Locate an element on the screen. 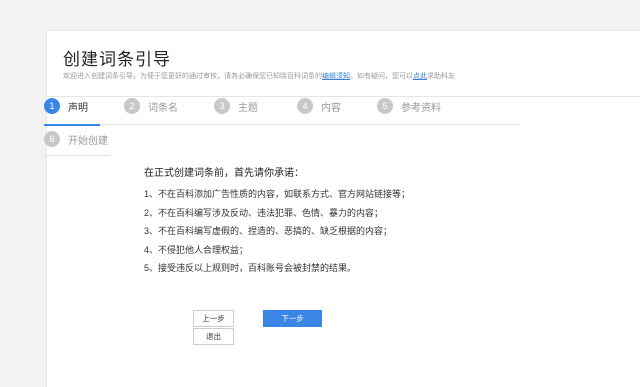 This screenshot has width=640, height=387. step-references: 5 参考资料 is located at coordinates (409, 106).